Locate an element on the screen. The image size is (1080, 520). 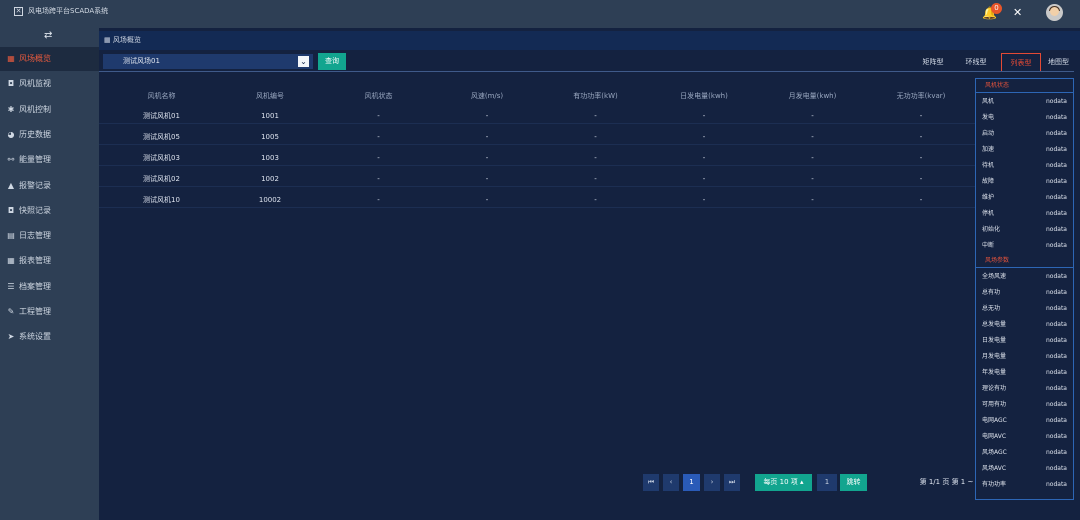
bell-icon: ▲ is located at coordinates (11, 185).